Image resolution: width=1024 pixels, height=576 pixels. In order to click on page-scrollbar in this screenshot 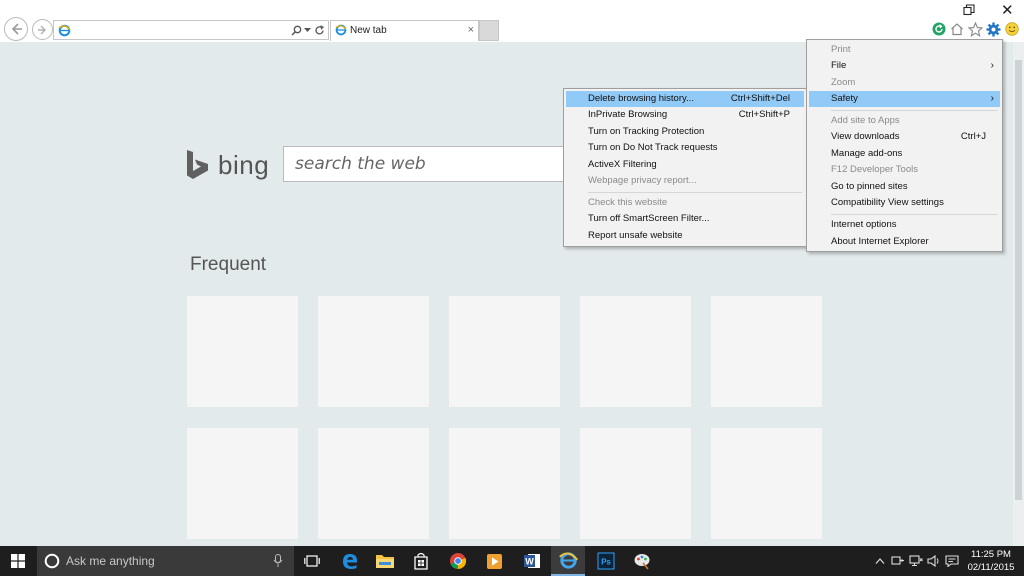, I will do `click(1018, 294)`.